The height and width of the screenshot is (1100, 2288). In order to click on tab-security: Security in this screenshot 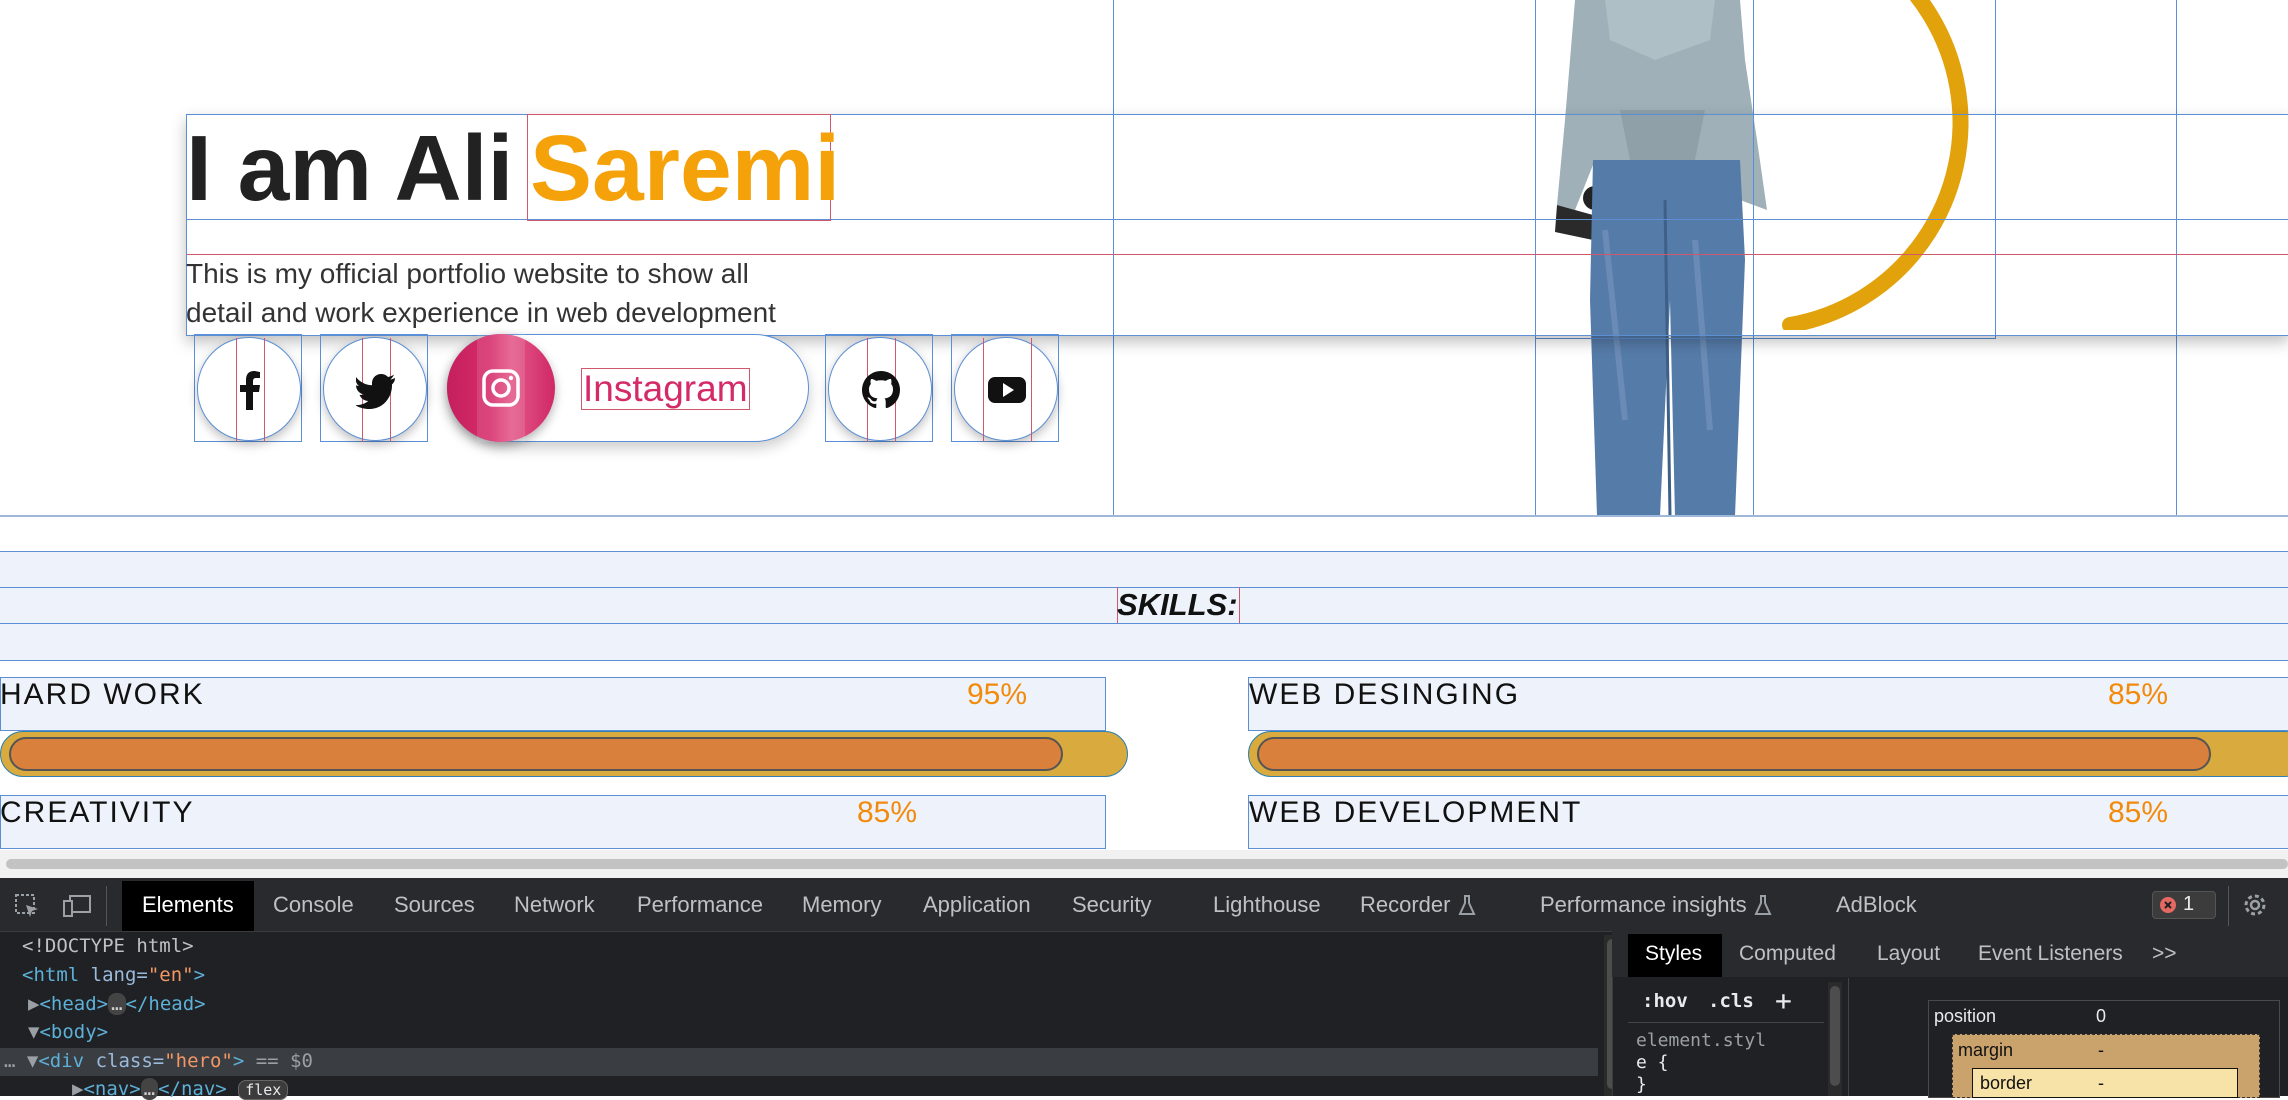, I will do `click(1111, 905)`.